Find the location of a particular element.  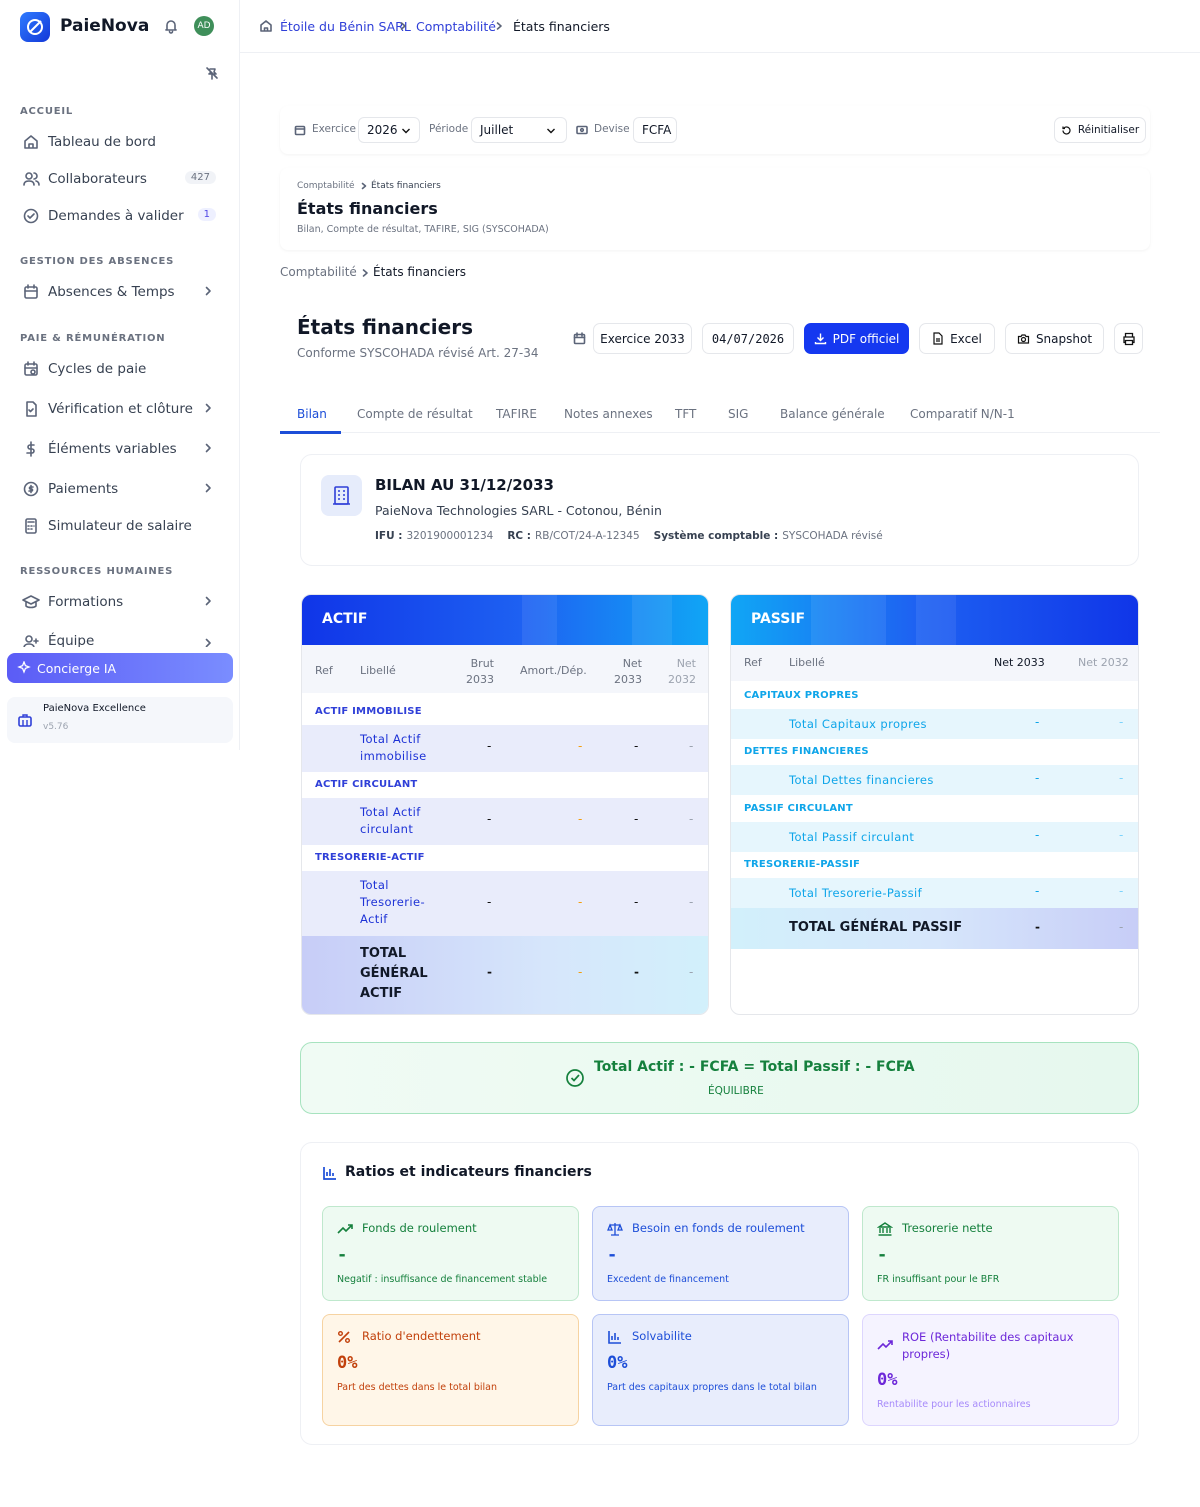

exercise-select: 2026 is located at coordinates (389, 130).